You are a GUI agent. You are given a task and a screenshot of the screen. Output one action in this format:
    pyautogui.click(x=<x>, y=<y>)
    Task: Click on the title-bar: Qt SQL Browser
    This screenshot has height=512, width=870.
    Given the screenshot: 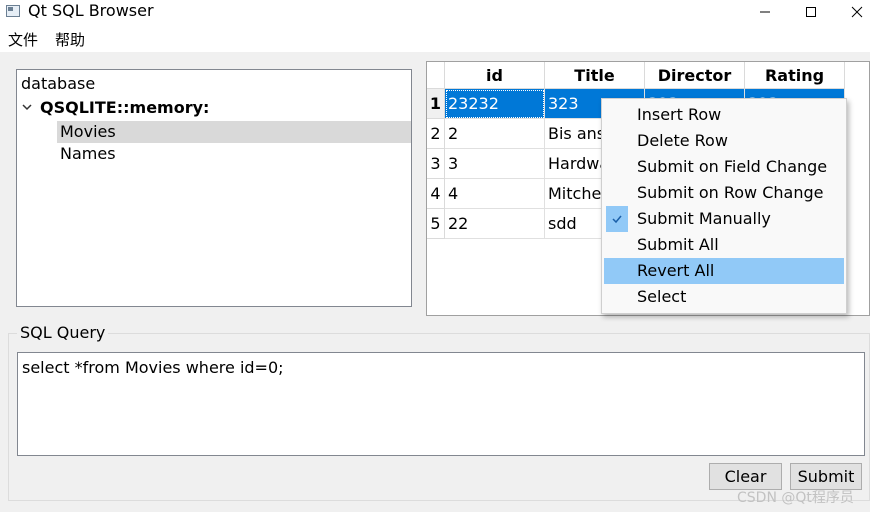 What is the action you would take?
    pyautogui.click(x=435, y=12)
    